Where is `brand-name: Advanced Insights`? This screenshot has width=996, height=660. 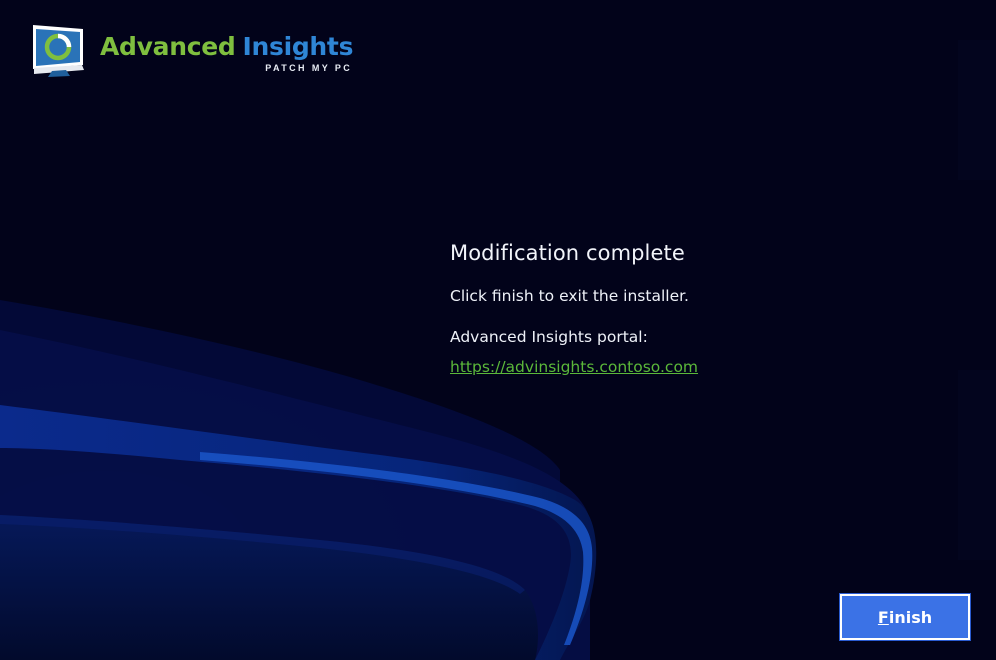
brand-name: Advanced Insights is located at coordinates (226, 47).